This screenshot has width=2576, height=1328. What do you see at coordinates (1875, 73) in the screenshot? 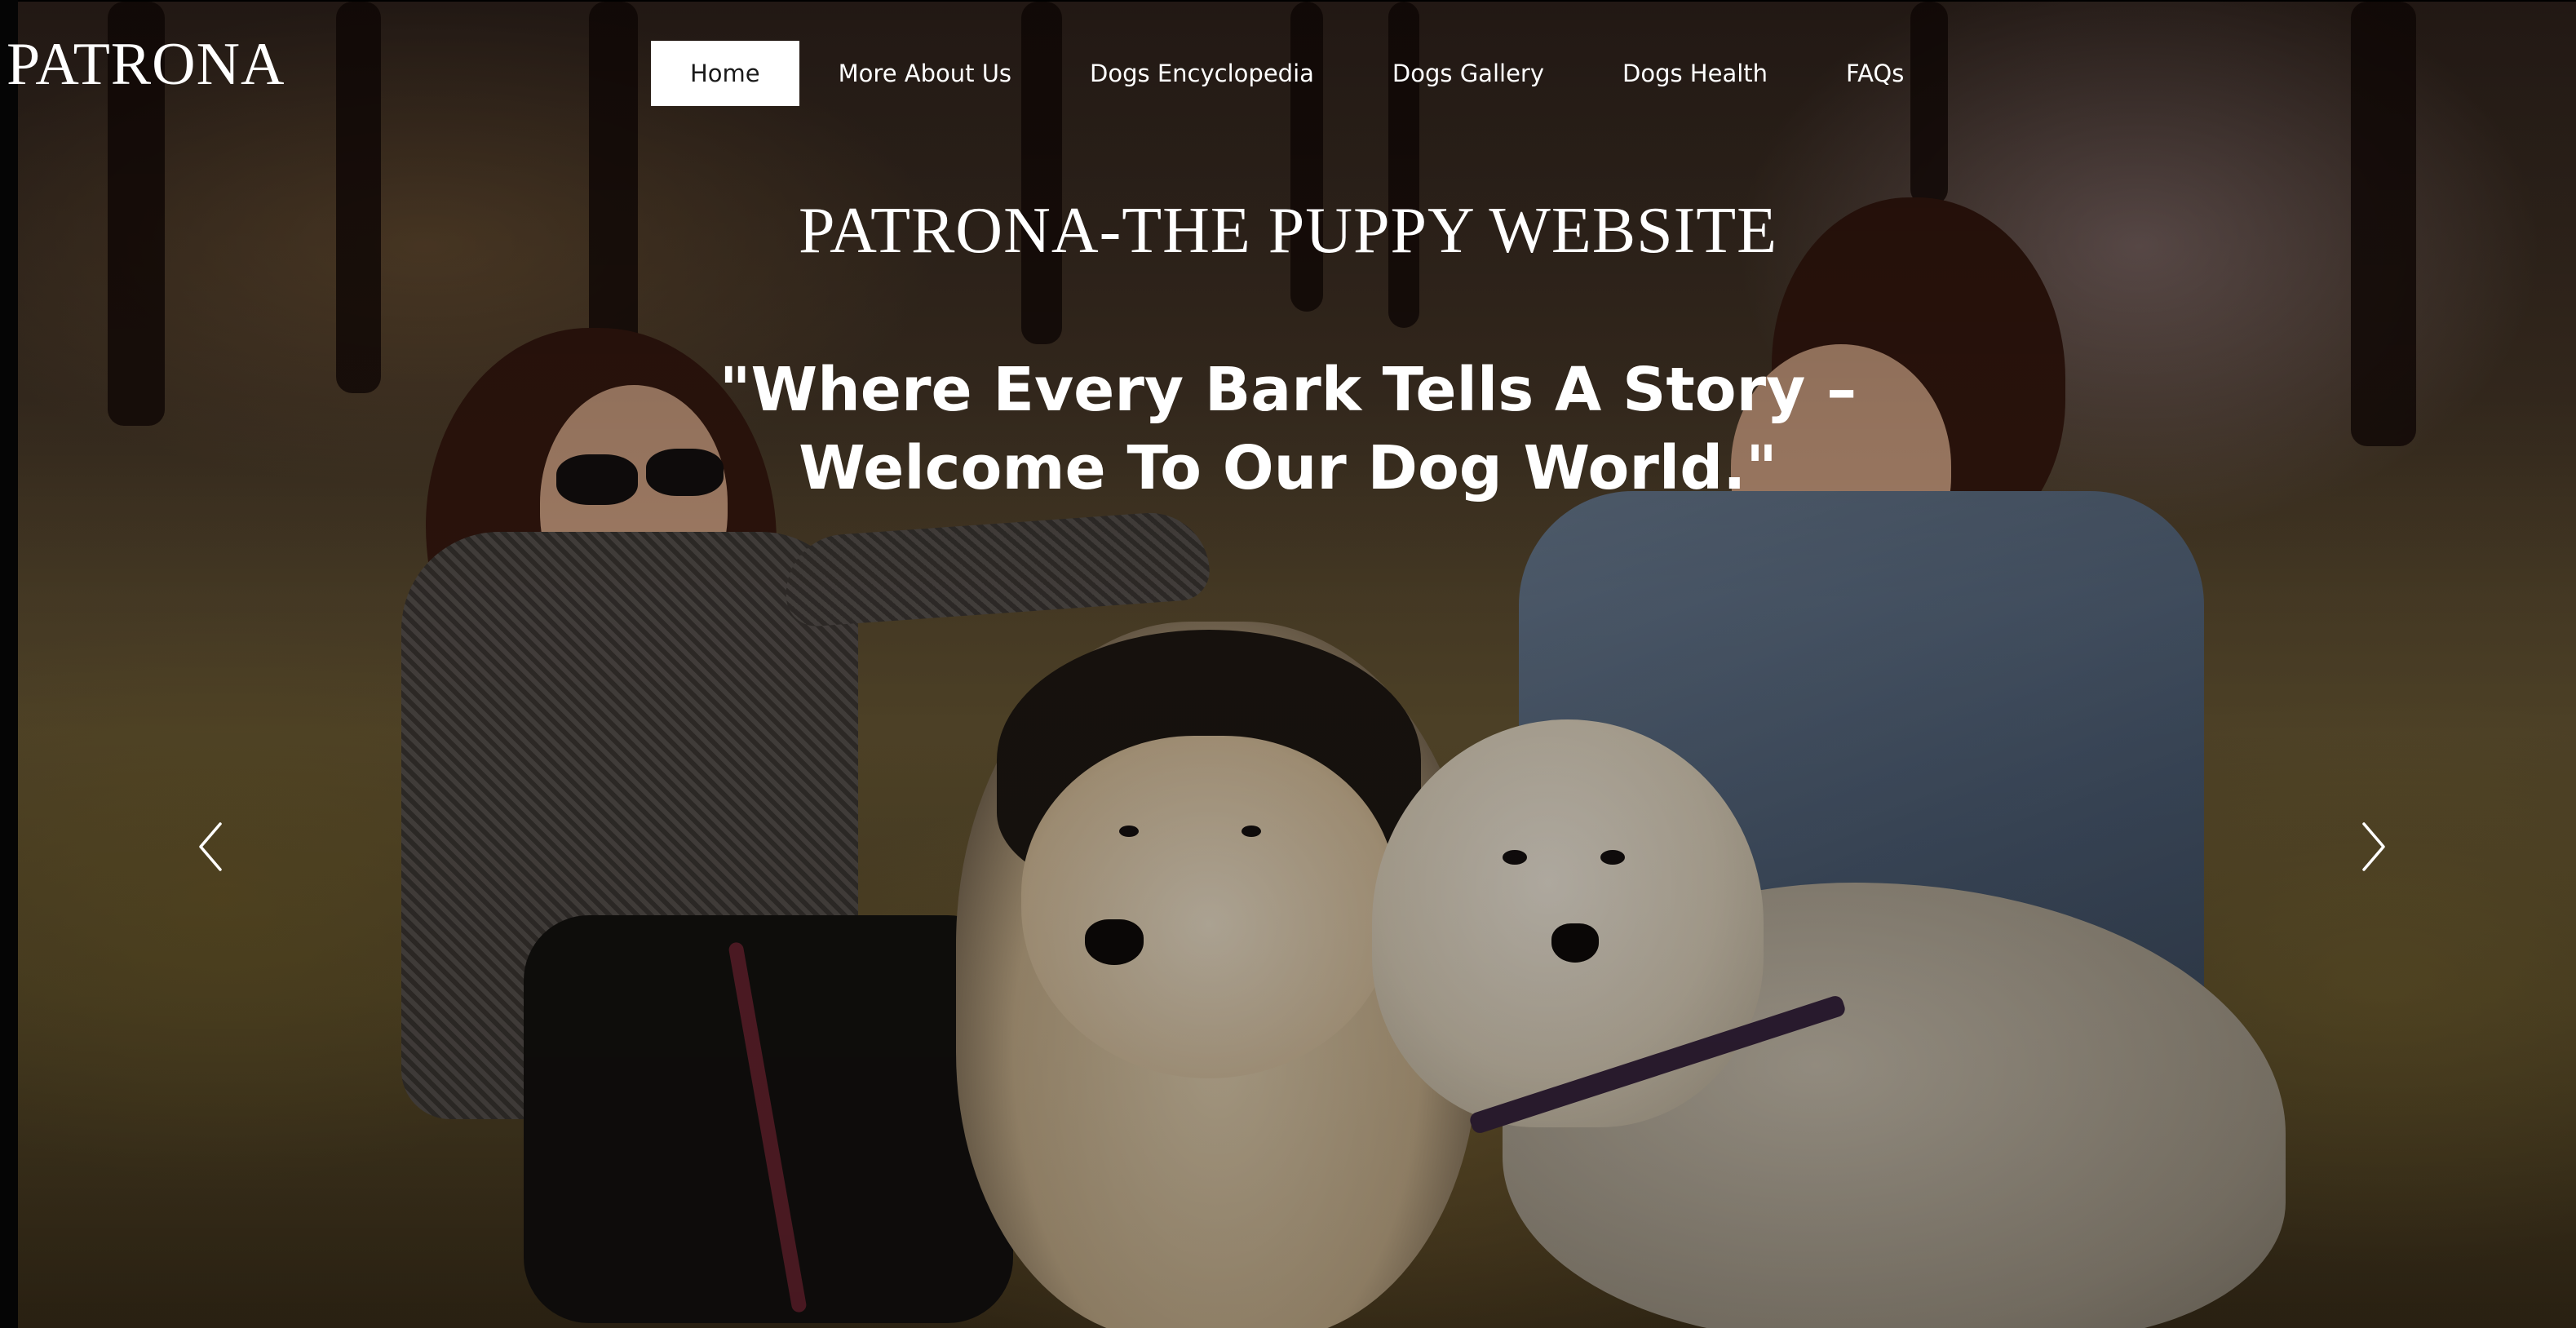
I see `nav-item-faqs: FAQs` at bounding box center [1875, 73].